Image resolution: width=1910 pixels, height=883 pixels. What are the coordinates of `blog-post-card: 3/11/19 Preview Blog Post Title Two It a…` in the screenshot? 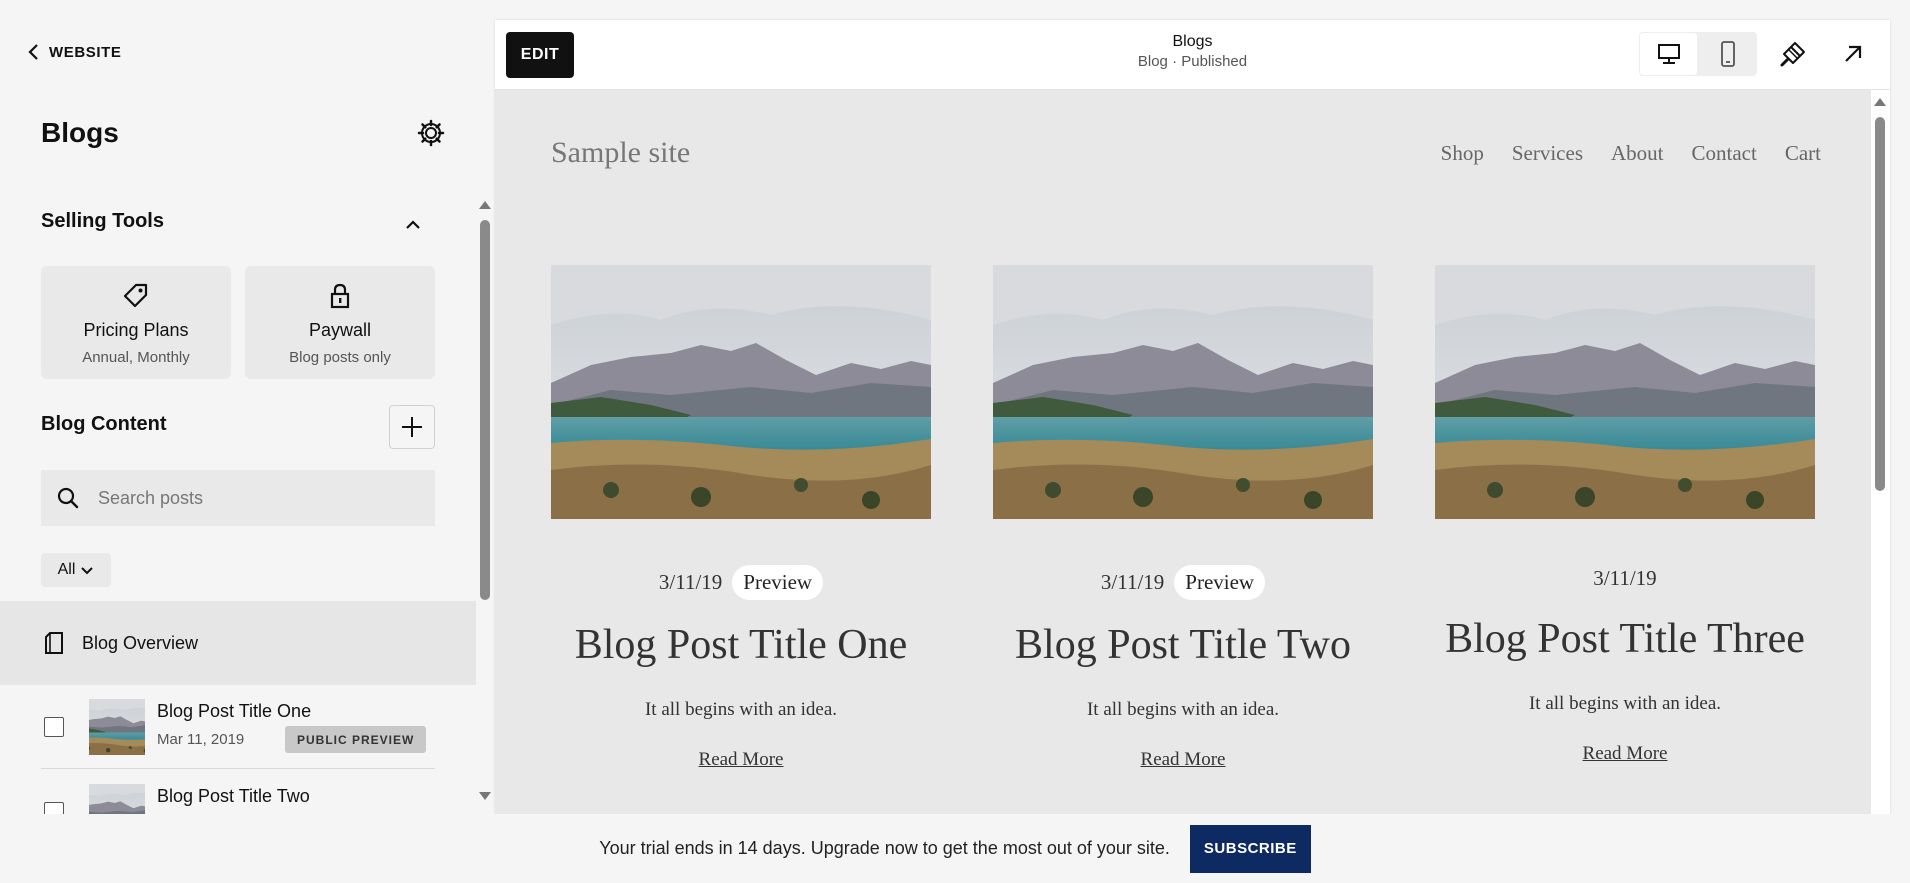 It's located at (1183, 518).